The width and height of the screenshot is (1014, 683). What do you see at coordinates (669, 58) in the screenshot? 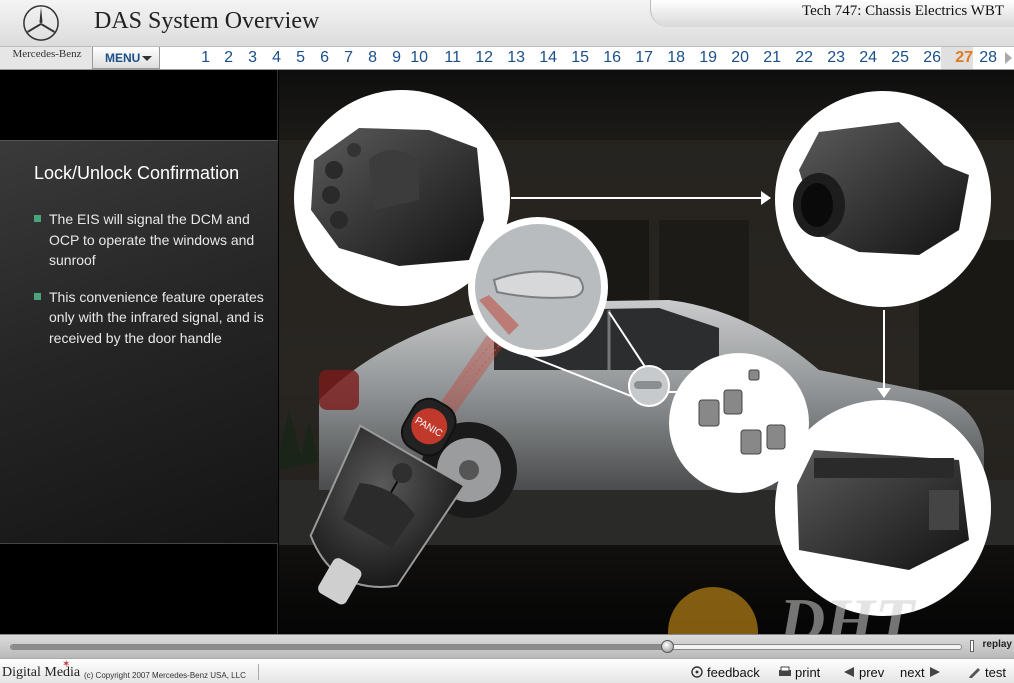
I see `page-link-18: 18` at bounding box center [669, 58].